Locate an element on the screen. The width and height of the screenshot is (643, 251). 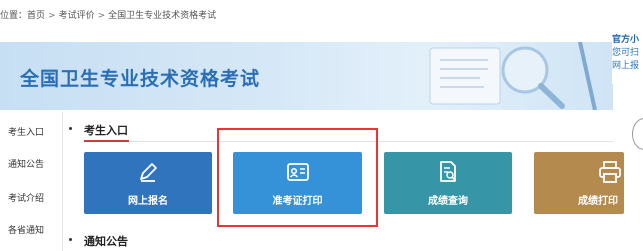
document-search-icon is located at coordinates (448, 171).